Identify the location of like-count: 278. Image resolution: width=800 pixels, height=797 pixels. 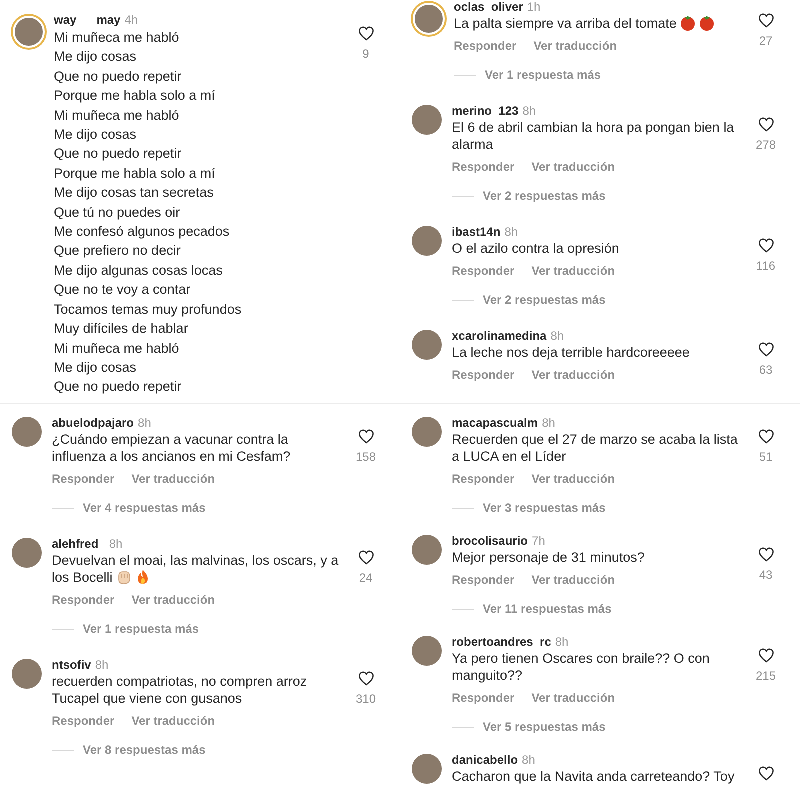
(766, 145).